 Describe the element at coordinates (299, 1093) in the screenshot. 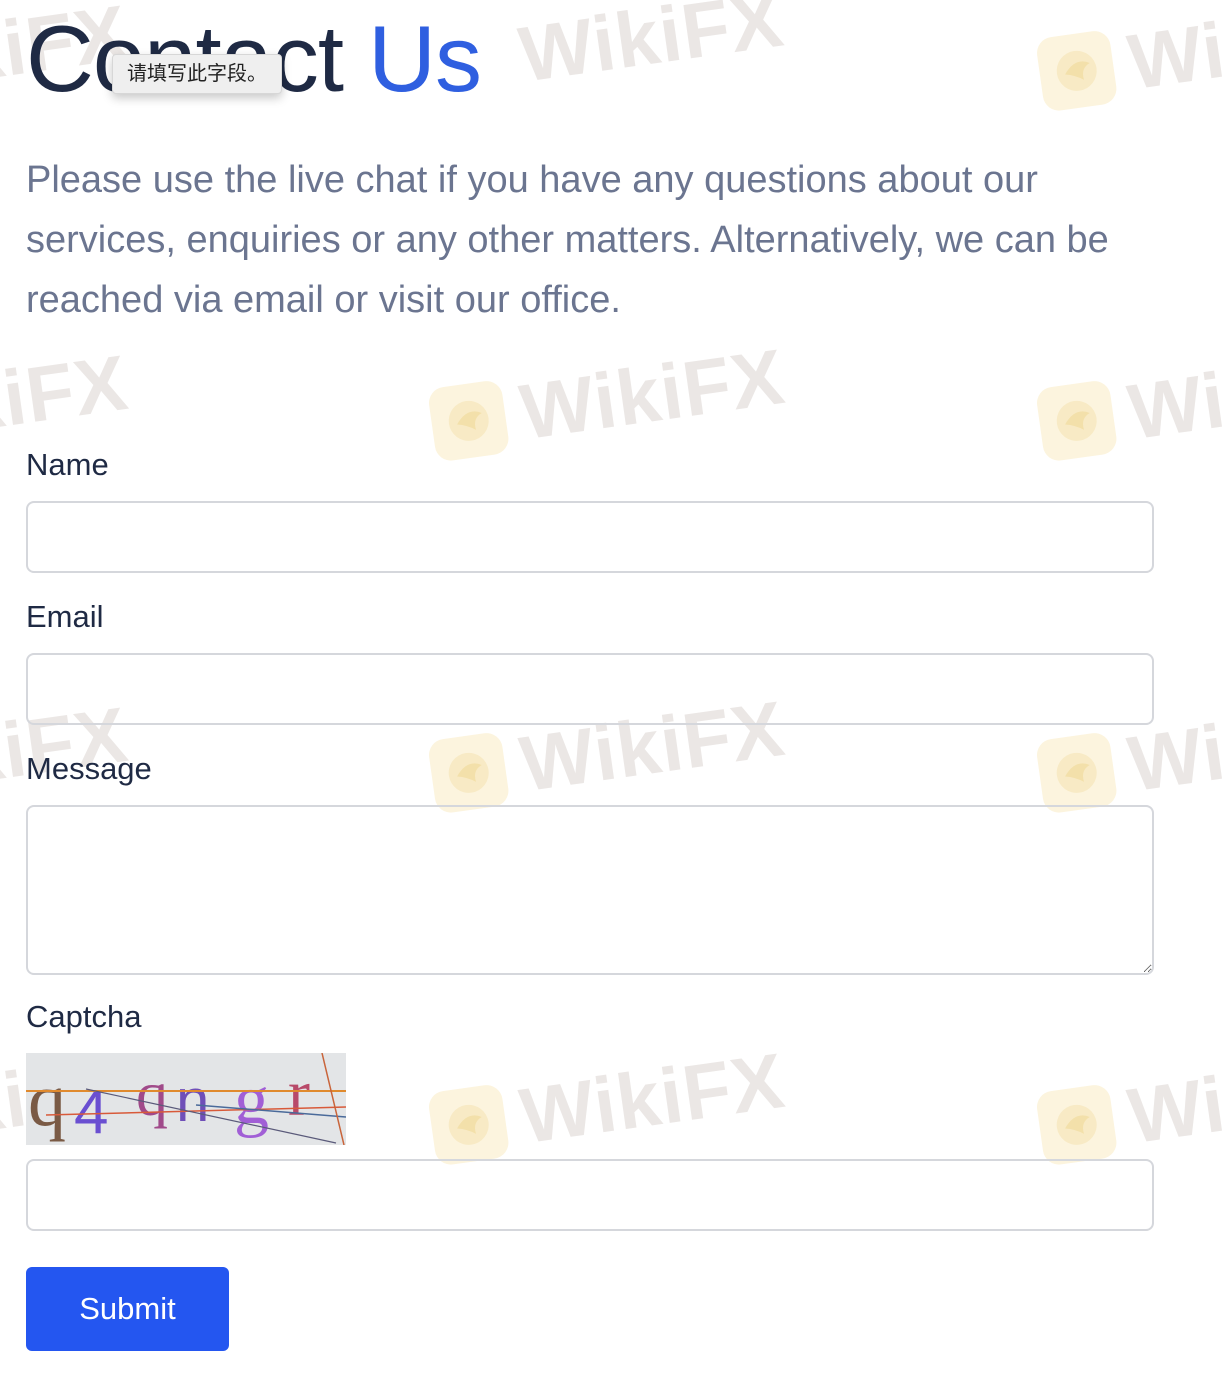

I see `svg-text: r` at that location.